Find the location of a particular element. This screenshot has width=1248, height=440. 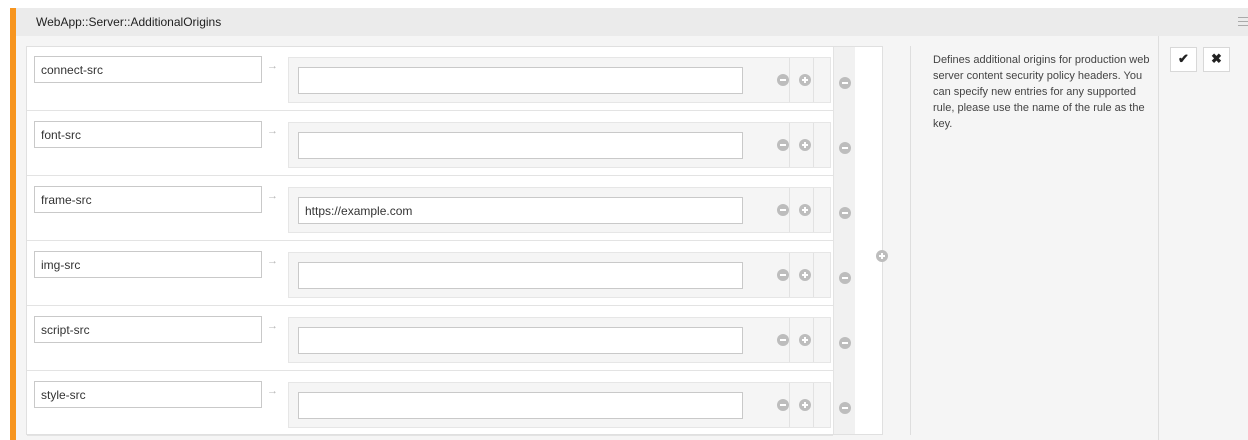

hamburger-menu-icon is located at coordinates (1243, 22).